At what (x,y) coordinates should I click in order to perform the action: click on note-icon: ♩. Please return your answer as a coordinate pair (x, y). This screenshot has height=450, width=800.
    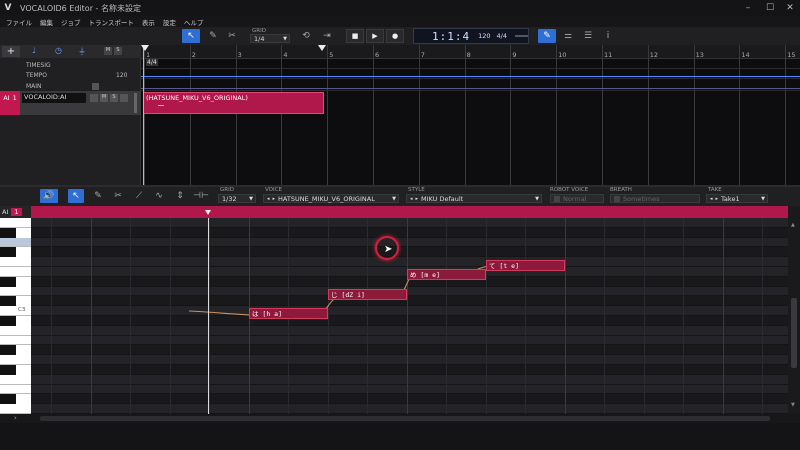
    Looking at the image, I should click on (34, 50).